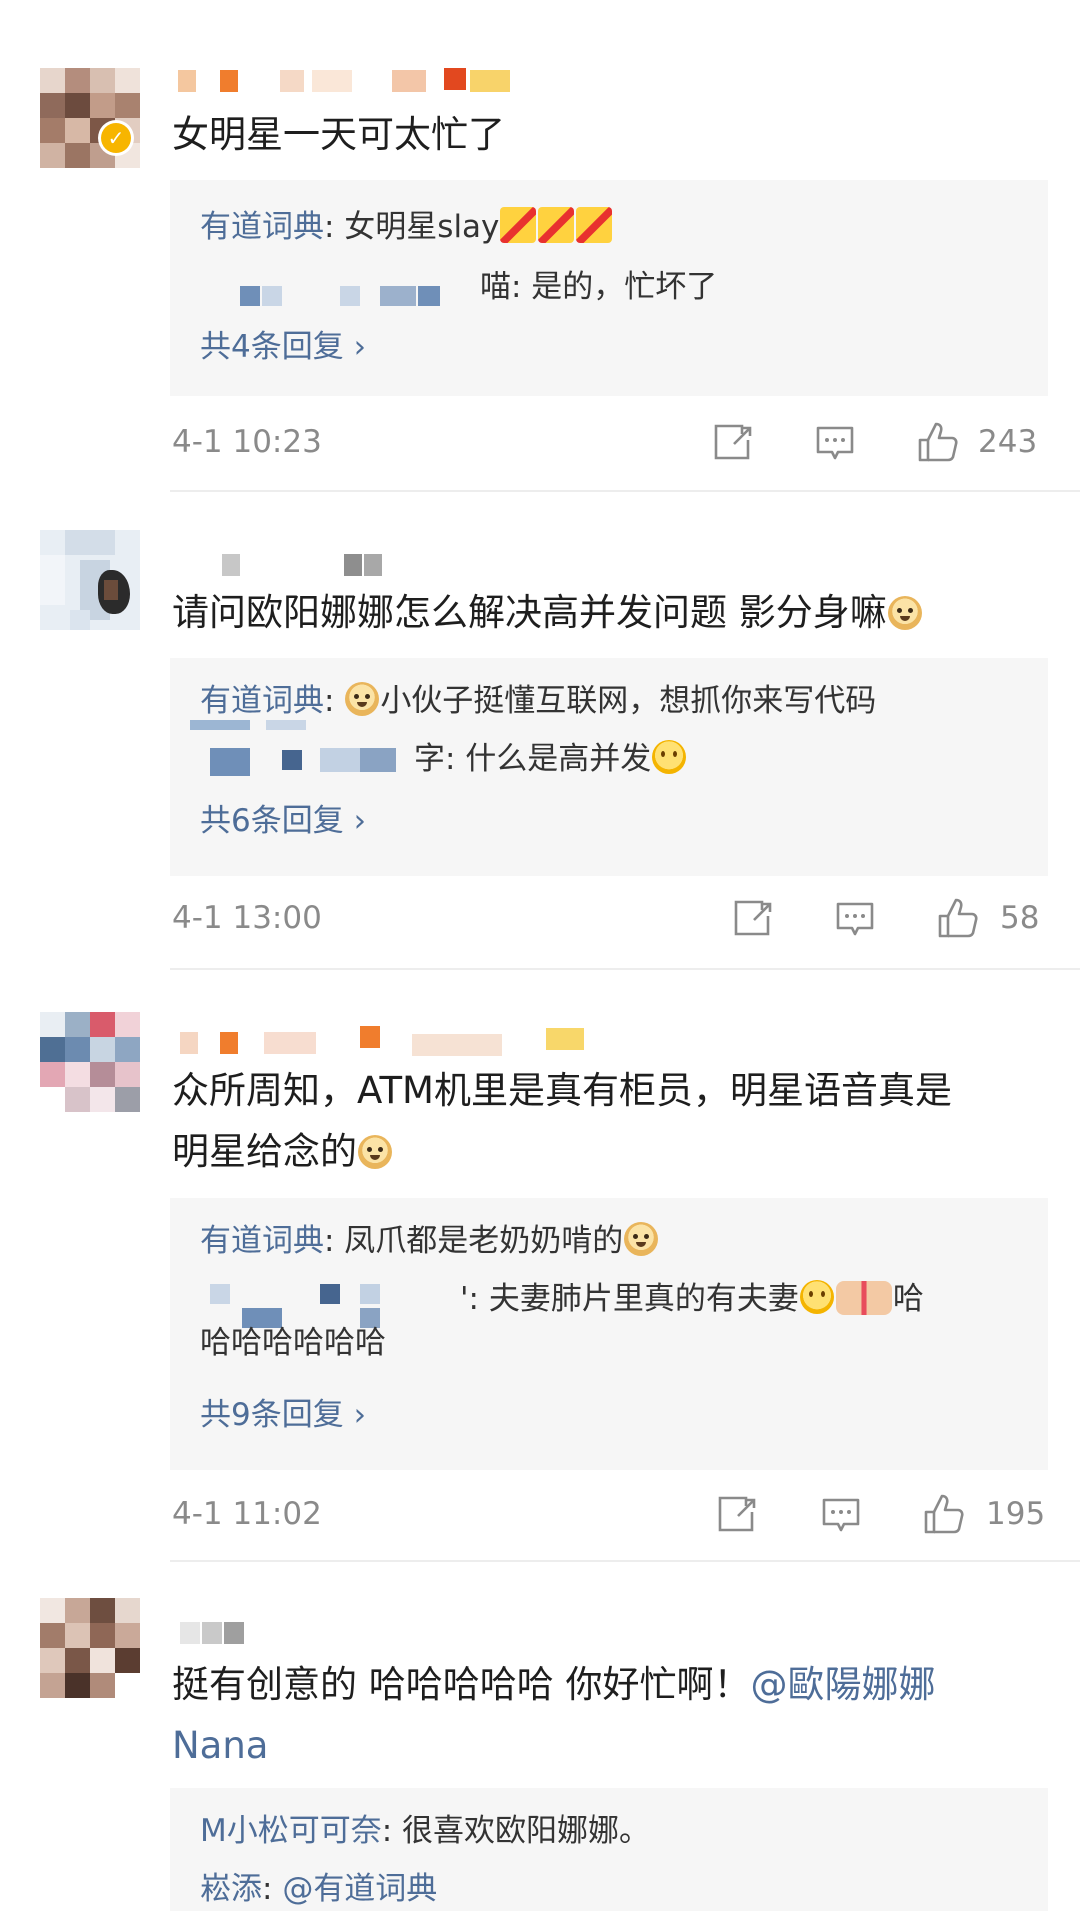  Describe the element at coordinates (843, 1684) in the screenshot. I see `mention-link: @歐陽娜娜` at that location.